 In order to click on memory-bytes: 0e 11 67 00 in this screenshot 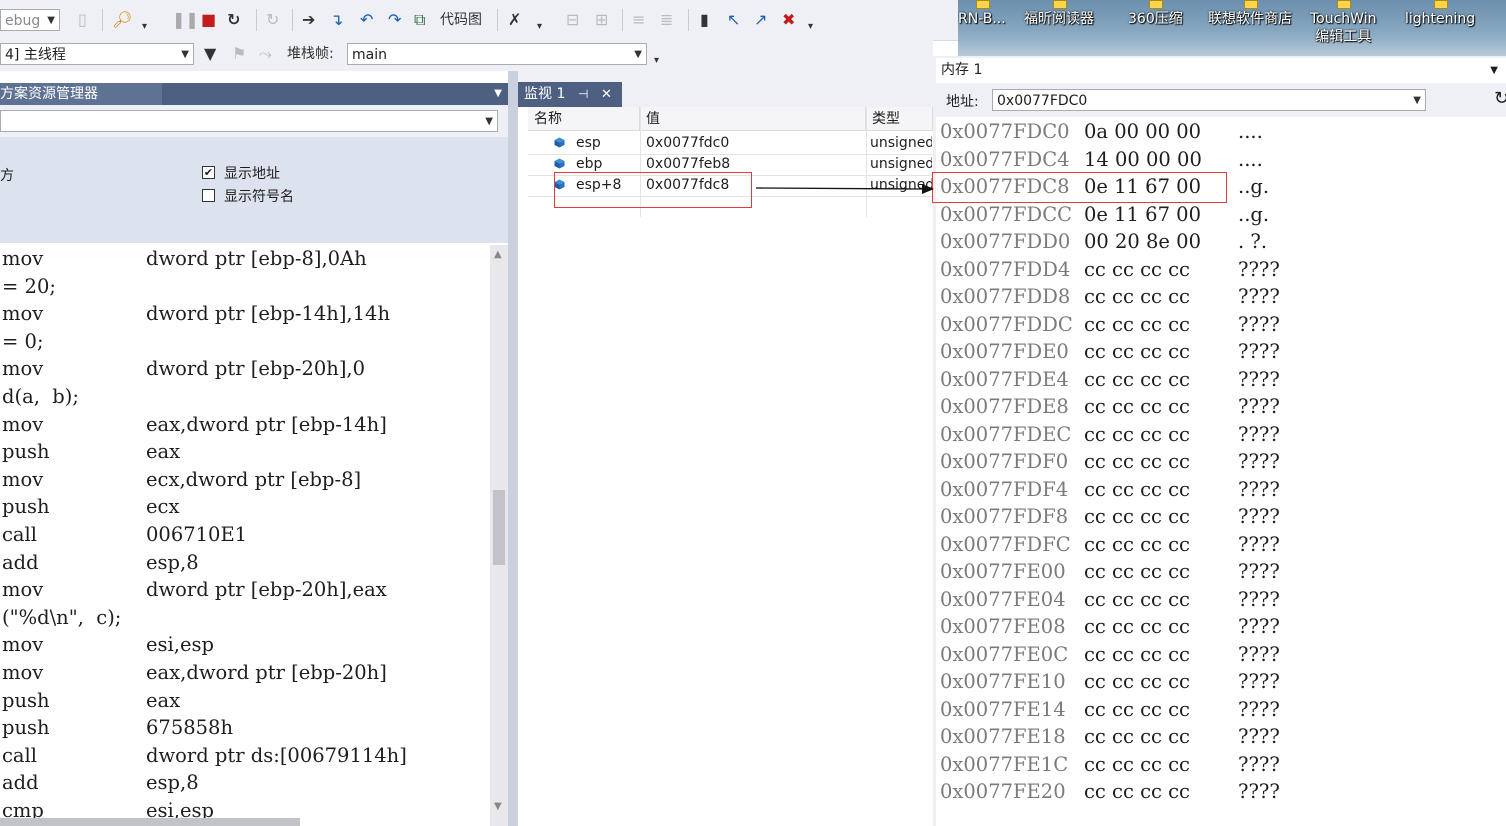, I will do `click(1142, 215)`.